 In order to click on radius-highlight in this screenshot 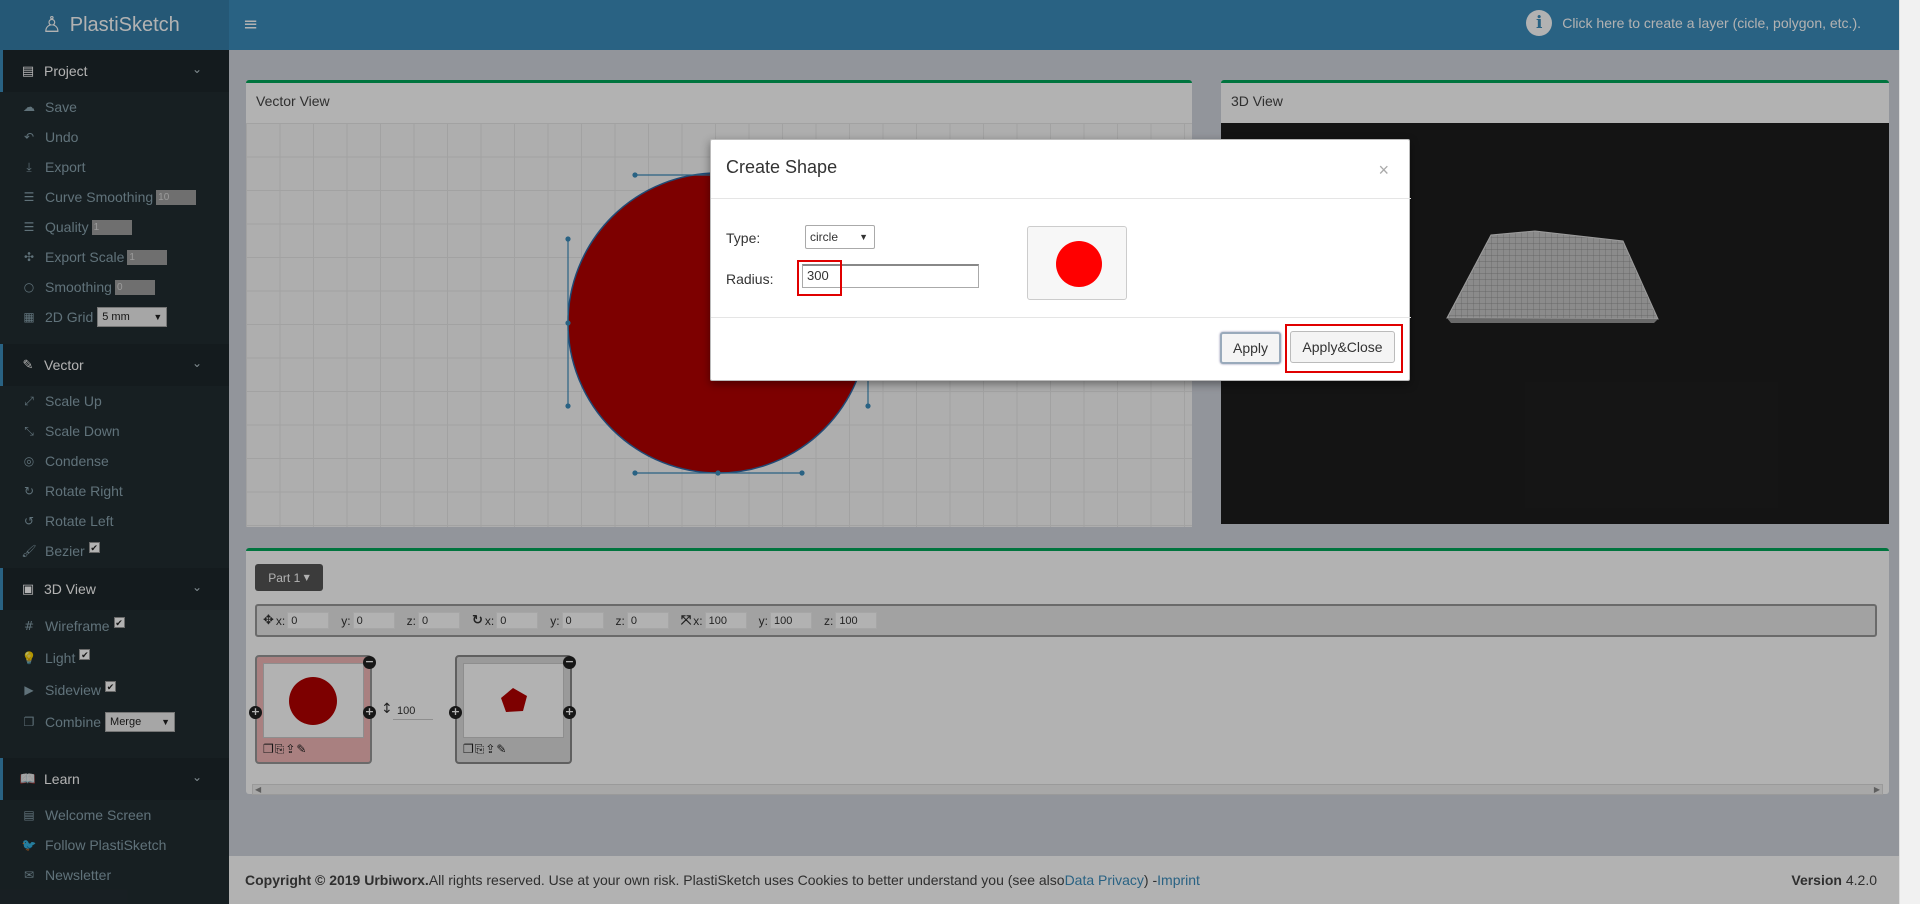, I will do `click(819, 278)`.